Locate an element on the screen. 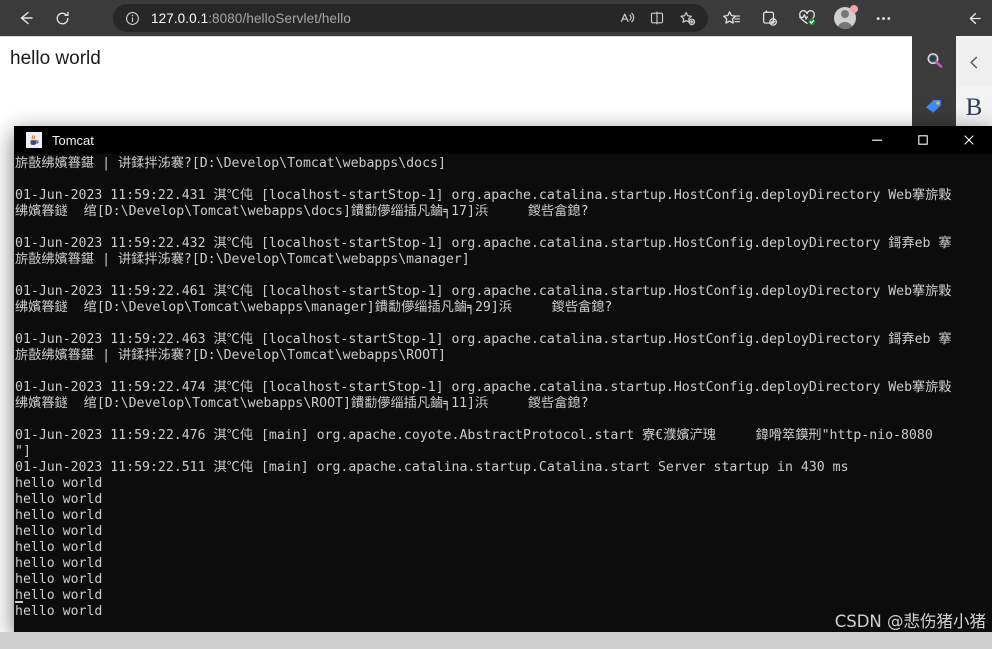 This screenshot has height=649, width=992. back-arrow-icon is located at coordinates (26, 18).